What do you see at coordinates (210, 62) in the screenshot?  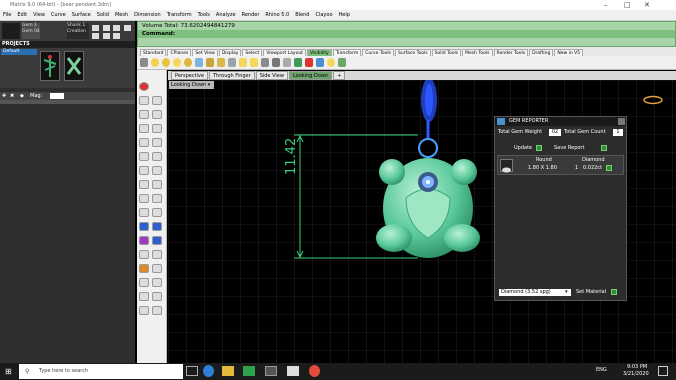 I see `lock-icon` at bounding box center [210, 62].